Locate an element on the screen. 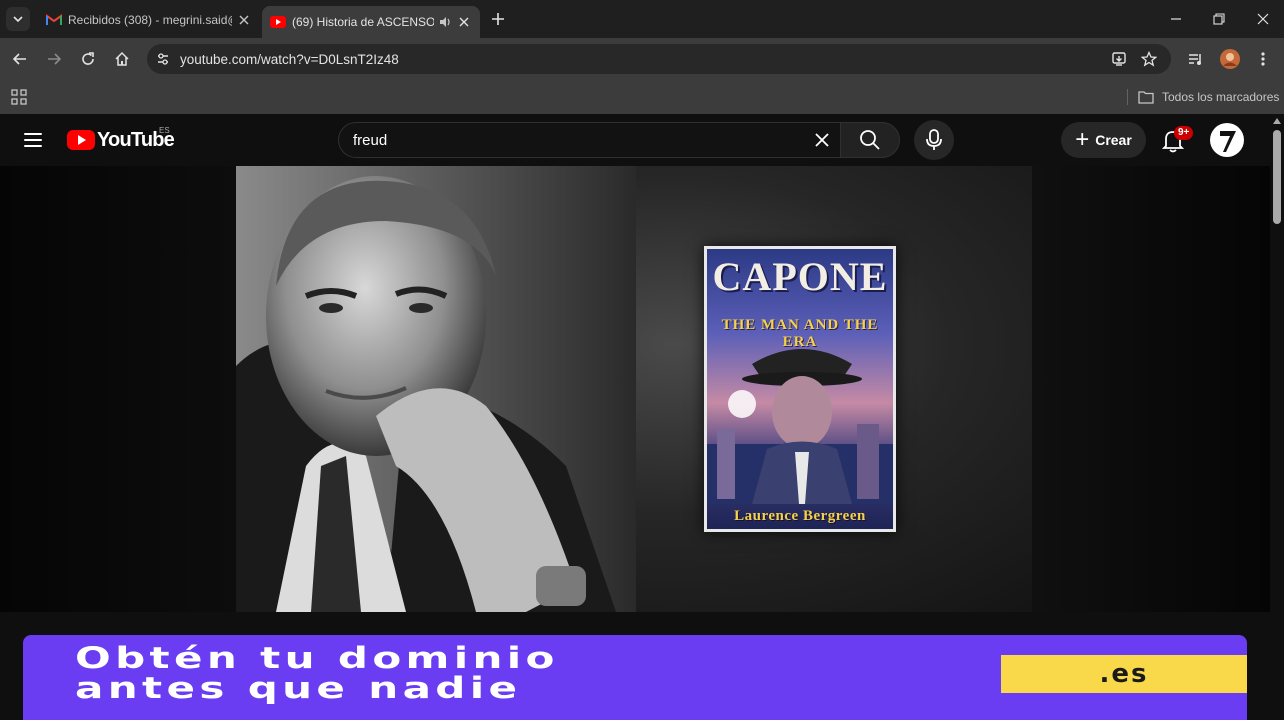  menu-button is located at coordinates (1263, 59).